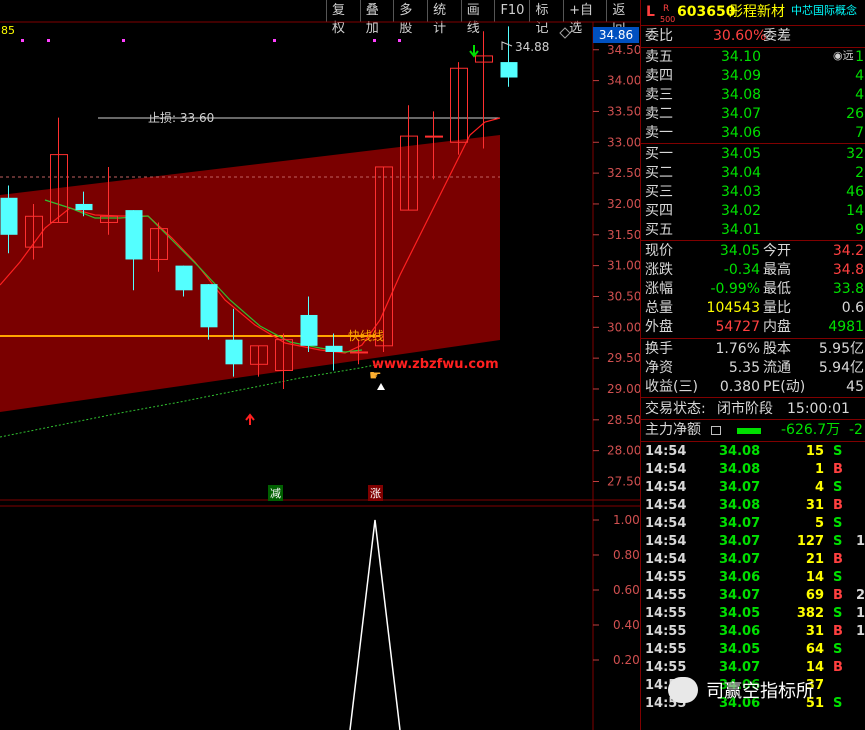 This screenshot has height=730, width=865. I want to click on order-label: 卖一, so click(659, 133).